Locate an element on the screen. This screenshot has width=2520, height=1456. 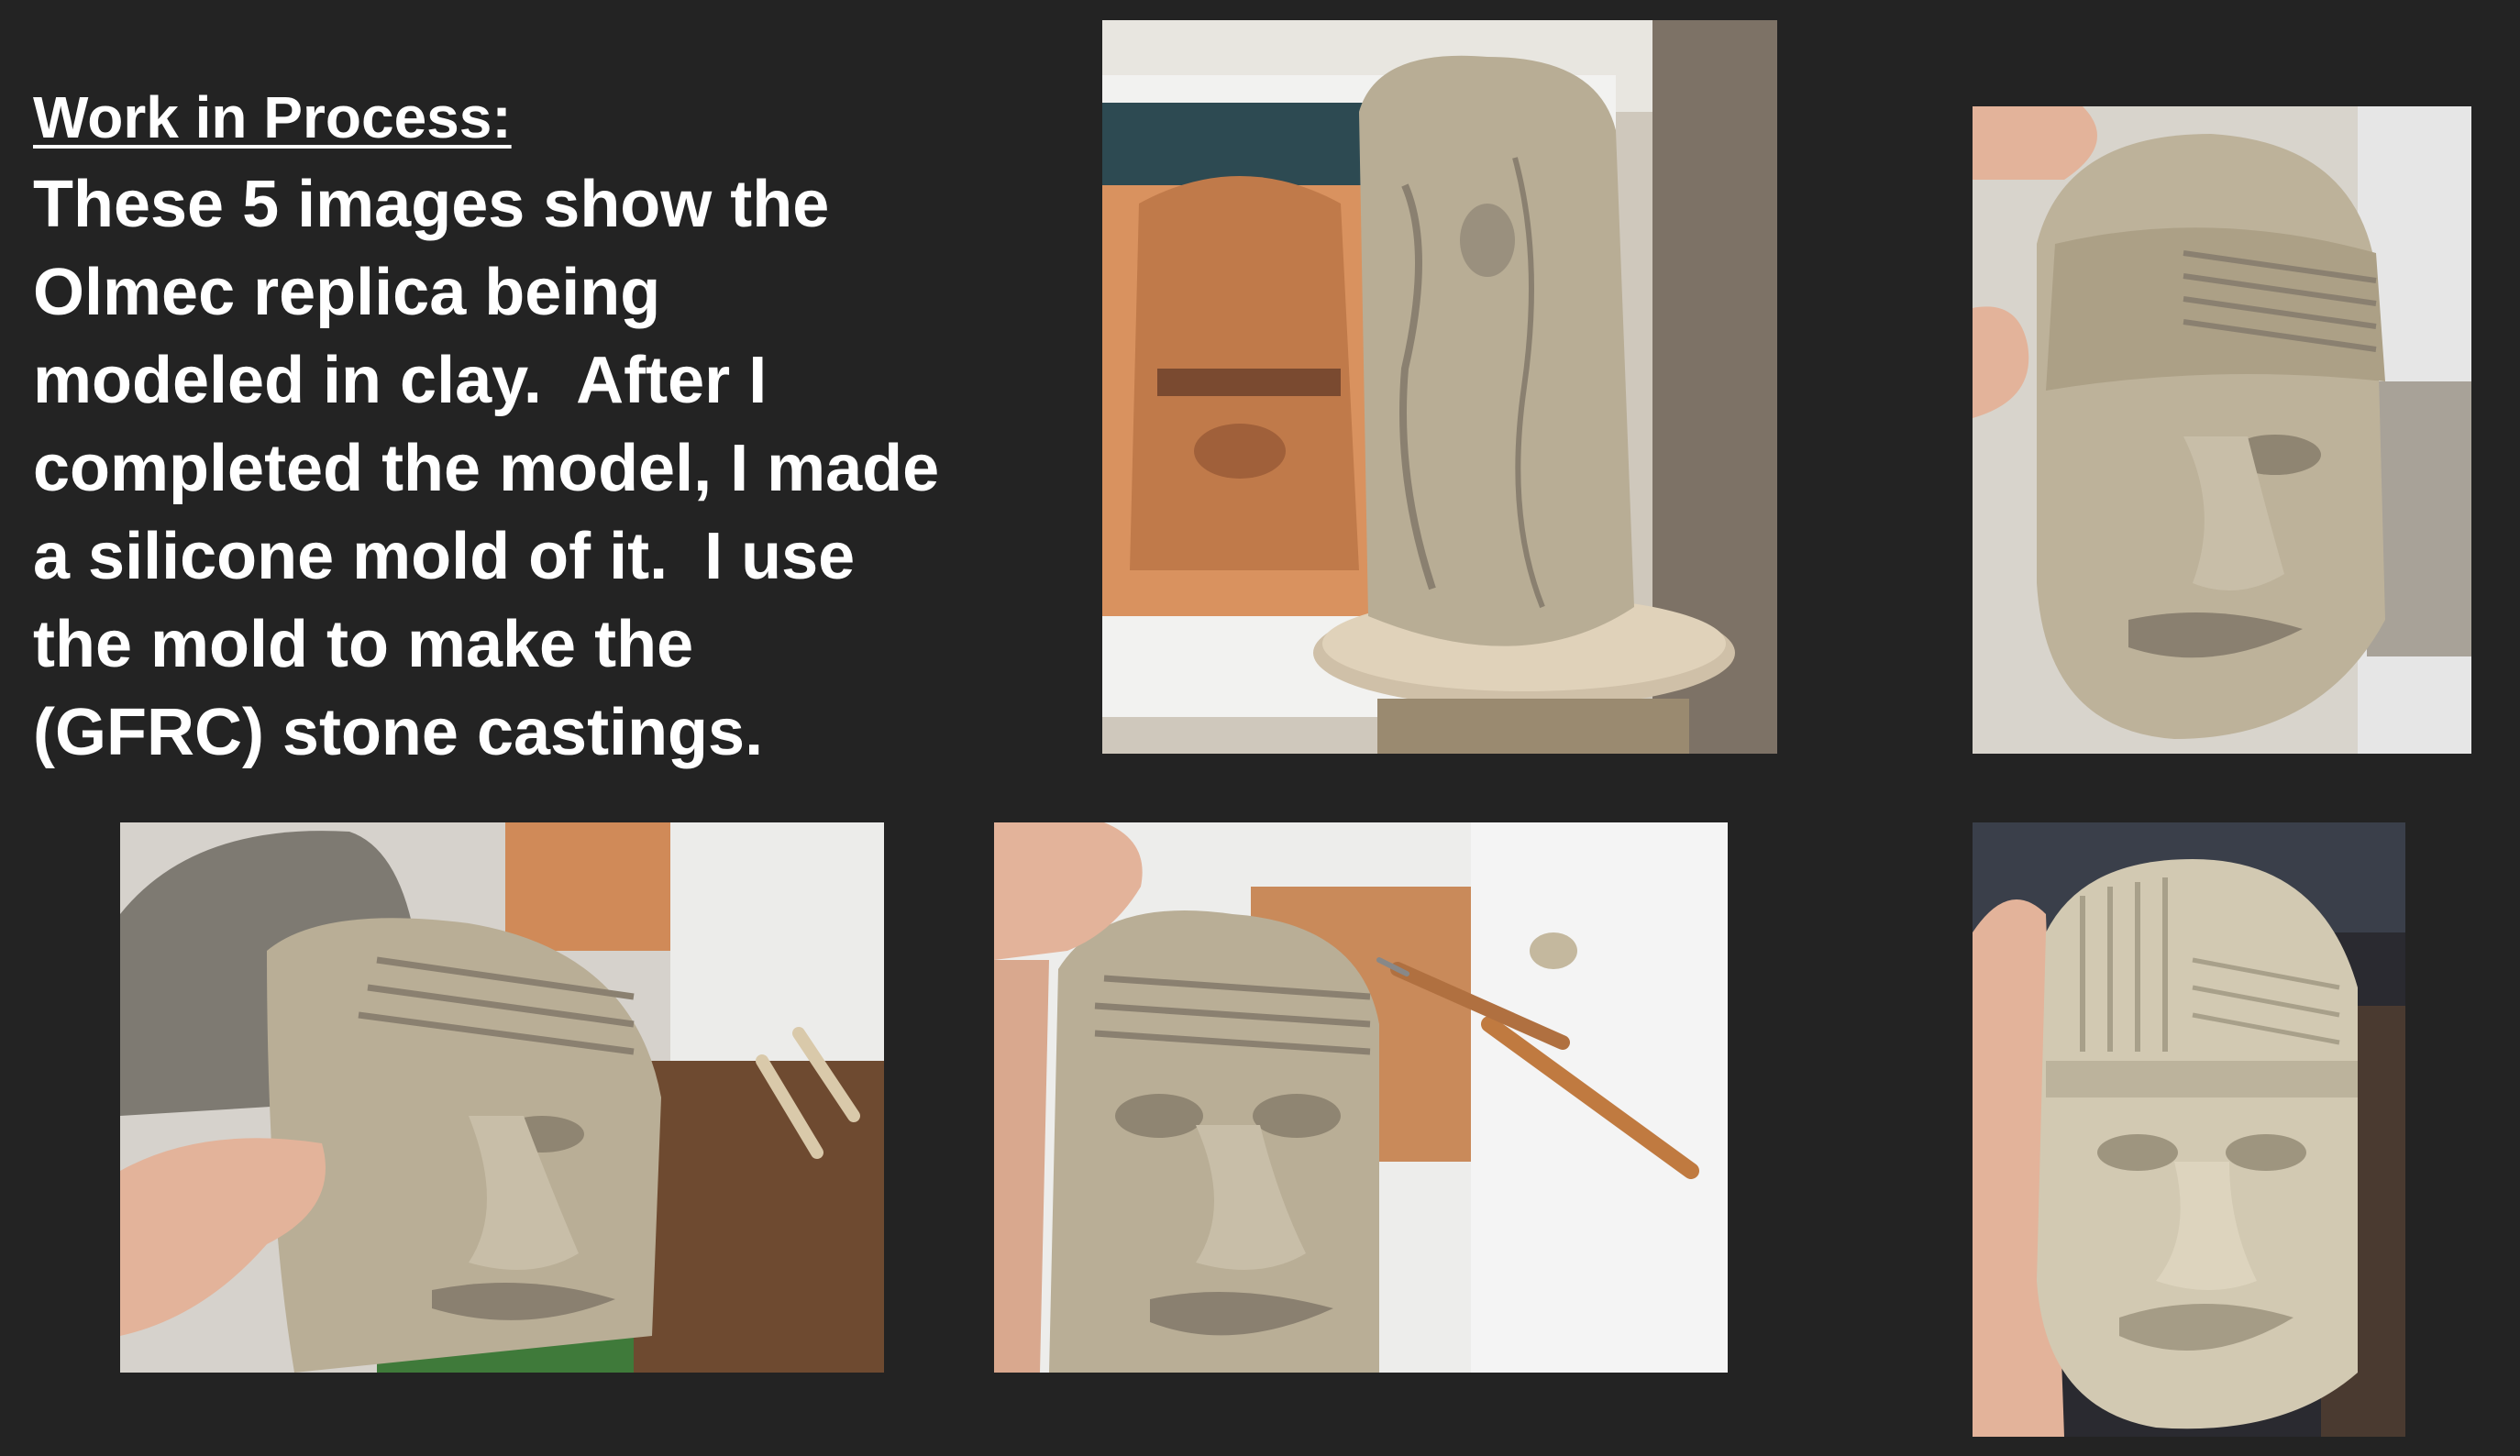
description-line: a silicone mold of it. I use is located at coordinates (444, 556).